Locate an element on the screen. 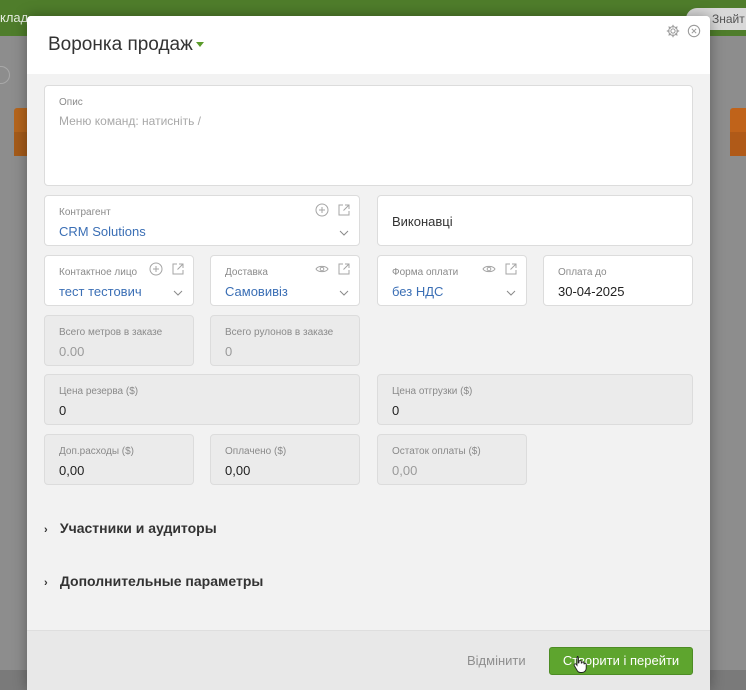 The image size is (746, 690). section-participants-label: Участники и аудиторы is located at coordinates (138, 528).